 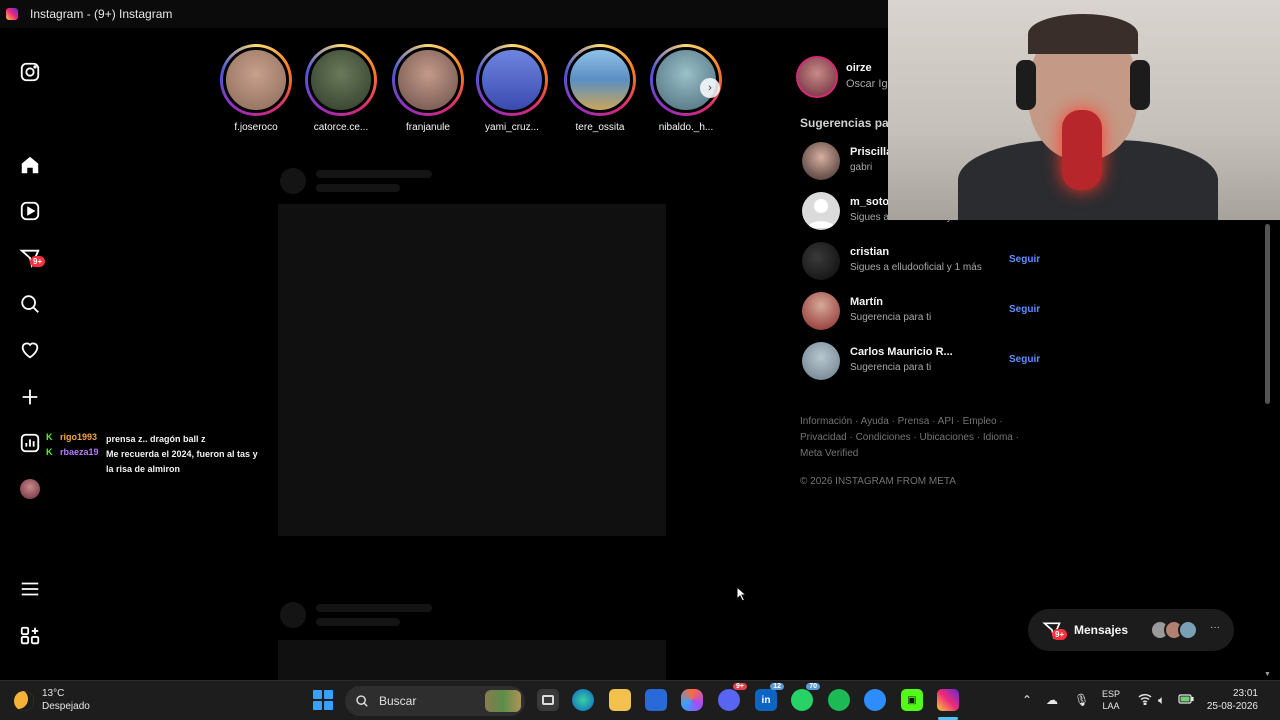 What do you see at coordinates (1101, 630) in the screenshot?
I see `messages-label: Mensajes` at bounding box center [1101, 630].